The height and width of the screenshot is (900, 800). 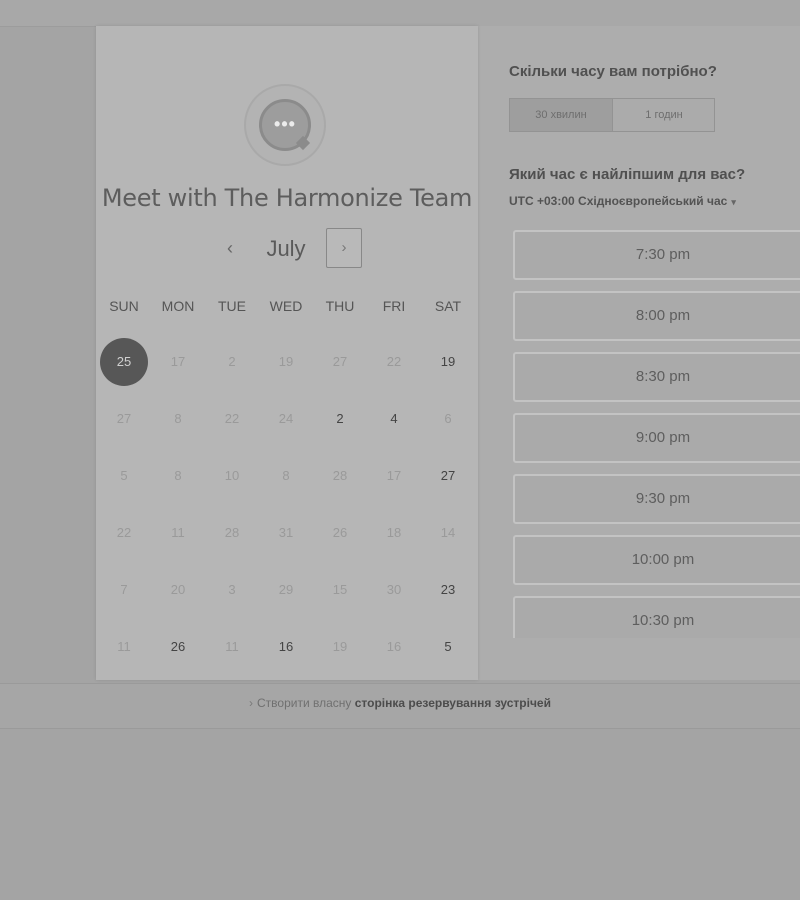 I want to click on duration-title: Скільки часу вам потрібно?, so click(x=613, y=71).